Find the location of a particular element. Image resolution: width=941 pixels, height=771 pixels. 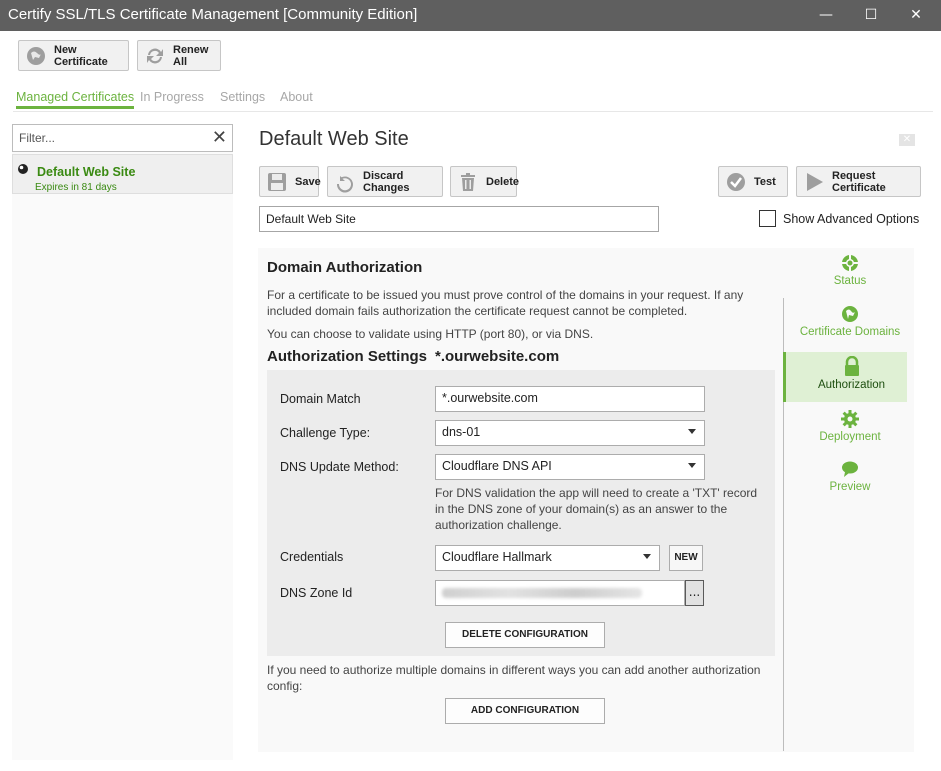

play-icon is located at coordinates (814, 182).